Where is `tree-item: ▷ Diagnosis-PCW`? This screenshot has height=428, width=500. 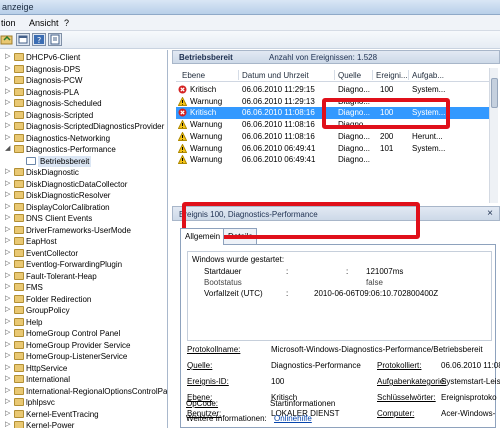 tree-item: ▷ Diagnosis-PCW is located at coordinates (83, 81).